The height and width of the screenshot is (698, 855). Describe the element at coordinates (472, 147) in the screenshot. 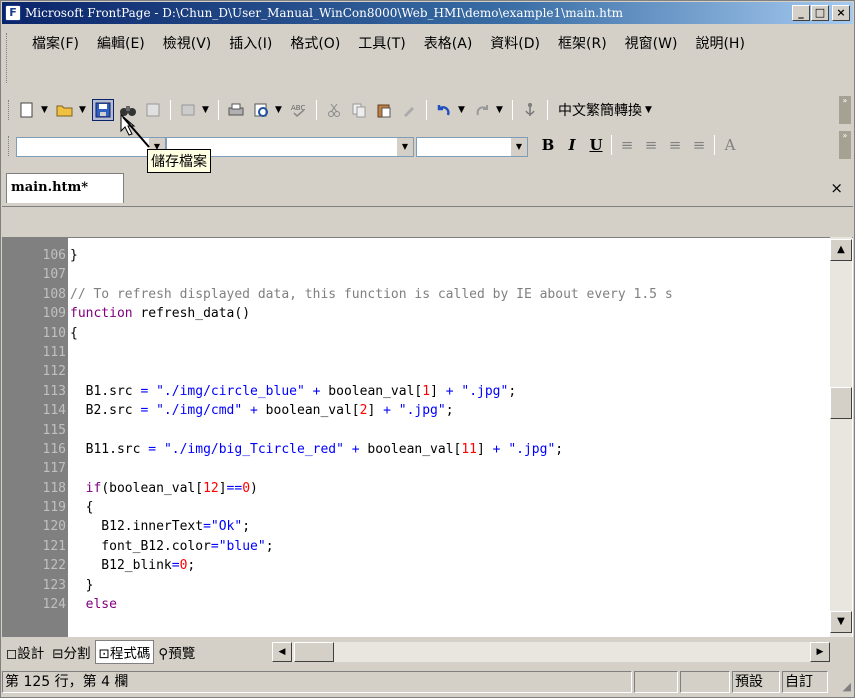

I see `font-size-combo: ▼` at that location.